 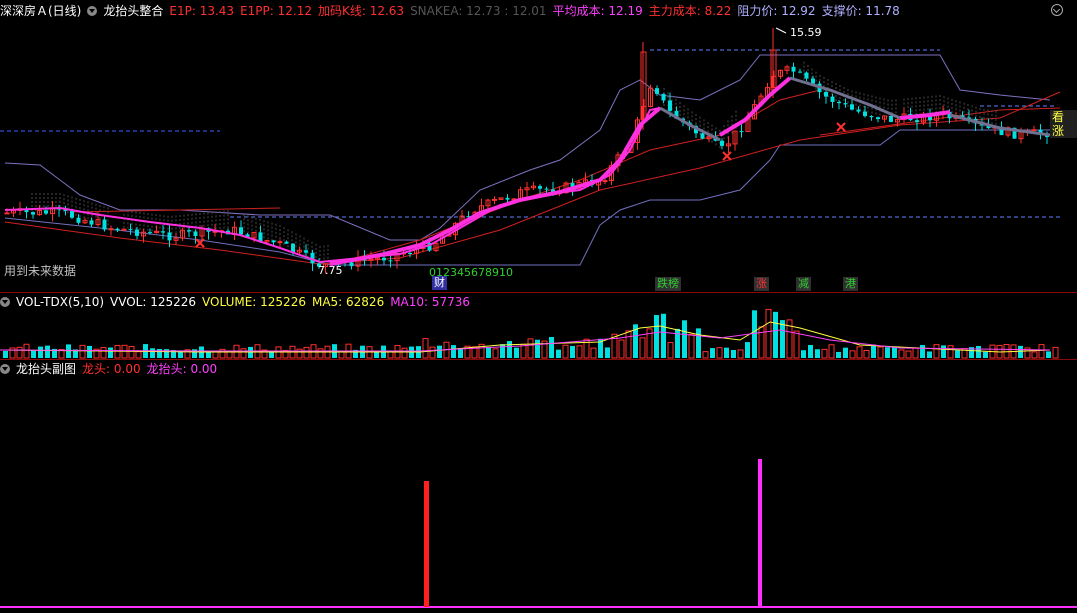 What do you see at coordinates (690, 124) in the screenshot?
I see `ma-line-grey` at bounding box center [690, 124].